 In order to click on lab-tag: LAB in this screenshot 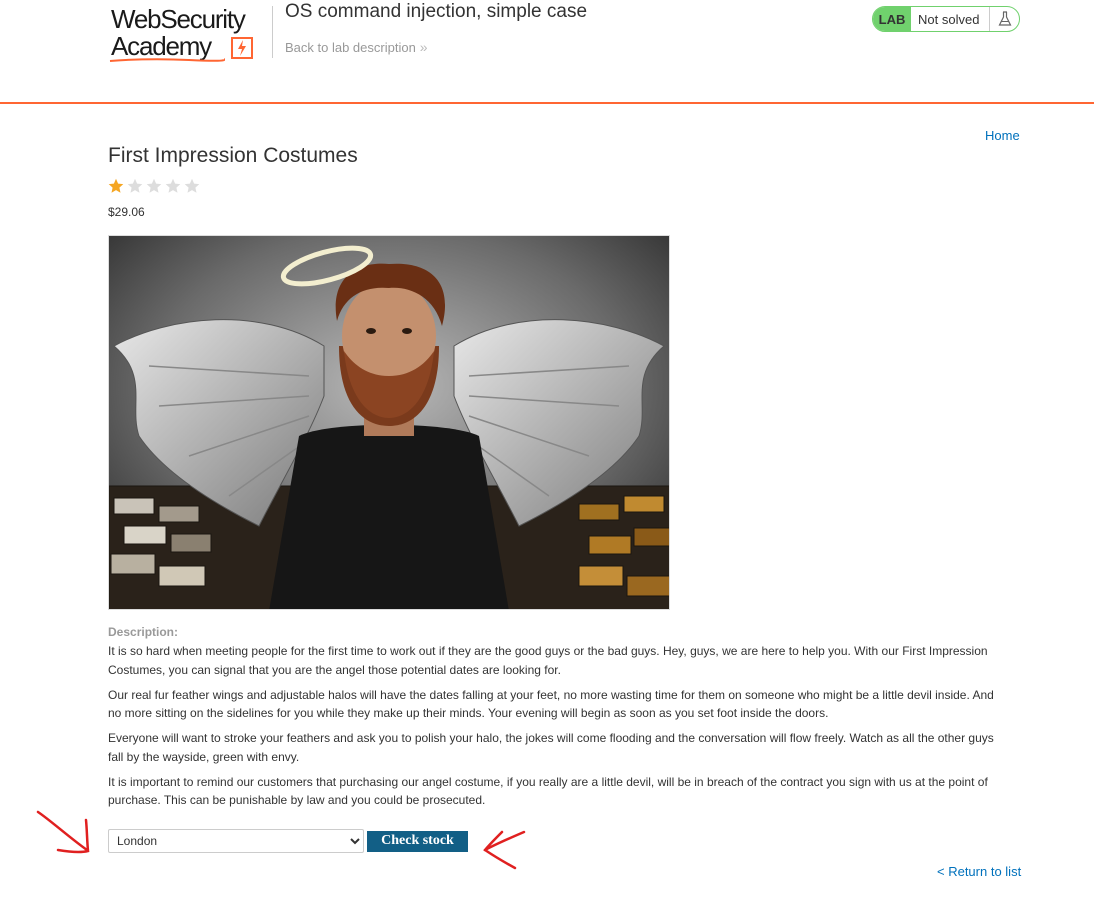, I will do `click(892, 19)`.